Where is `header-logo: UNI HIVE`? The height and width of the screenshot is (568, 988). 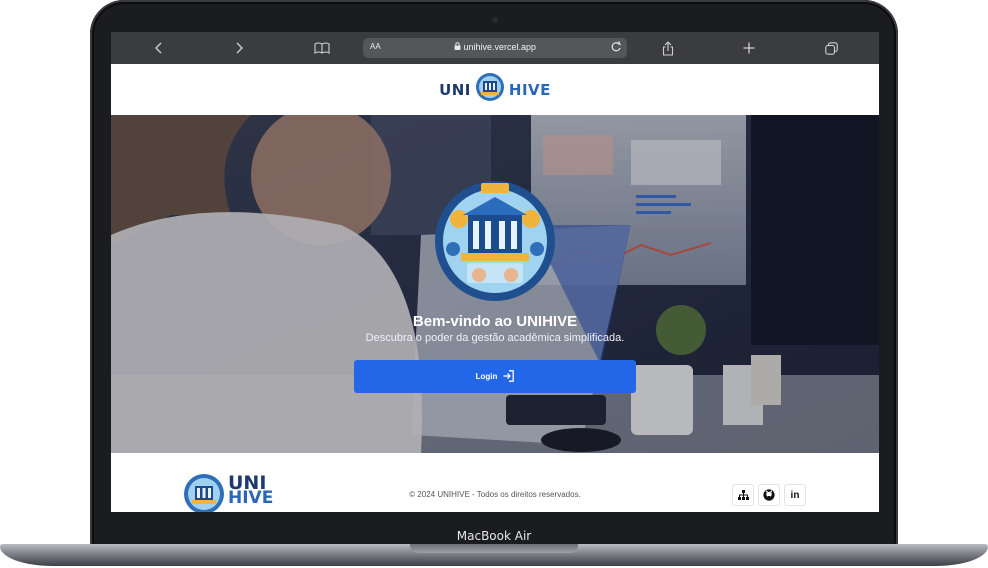 header-logo: UNI HIVE is located at coordinates (495, 89).